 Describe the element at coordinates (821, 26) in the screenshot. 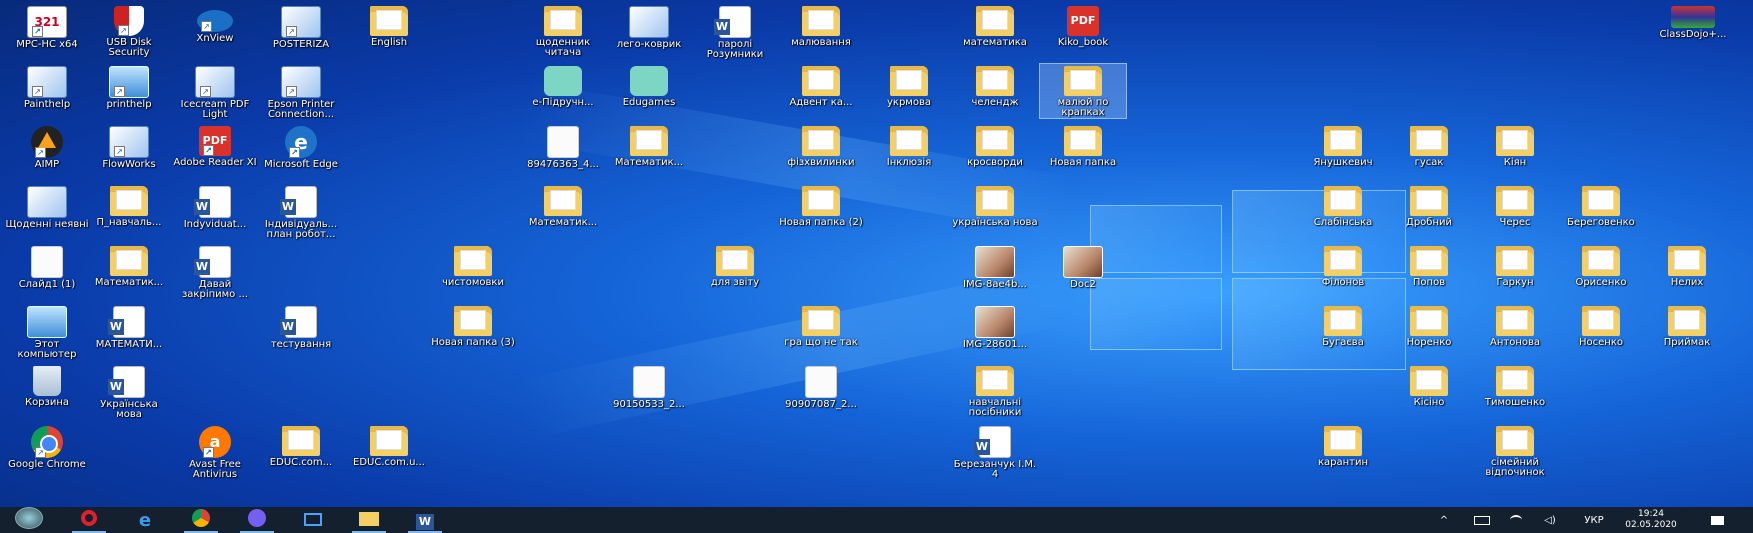

I see `desktop-icon: малювання` at that location.